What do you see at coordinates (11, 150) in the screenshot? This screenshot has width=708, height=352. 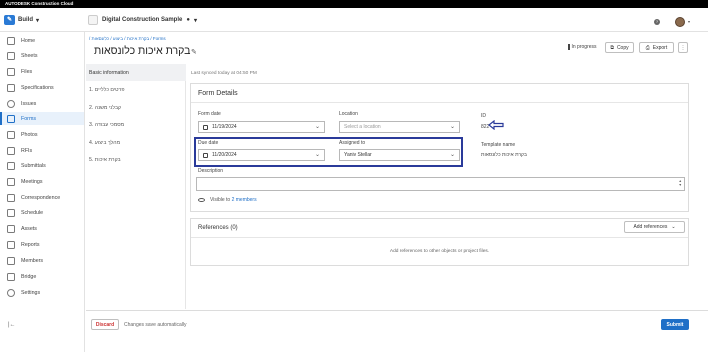 I see `rfis-icon` at bounding box center [11, 150].